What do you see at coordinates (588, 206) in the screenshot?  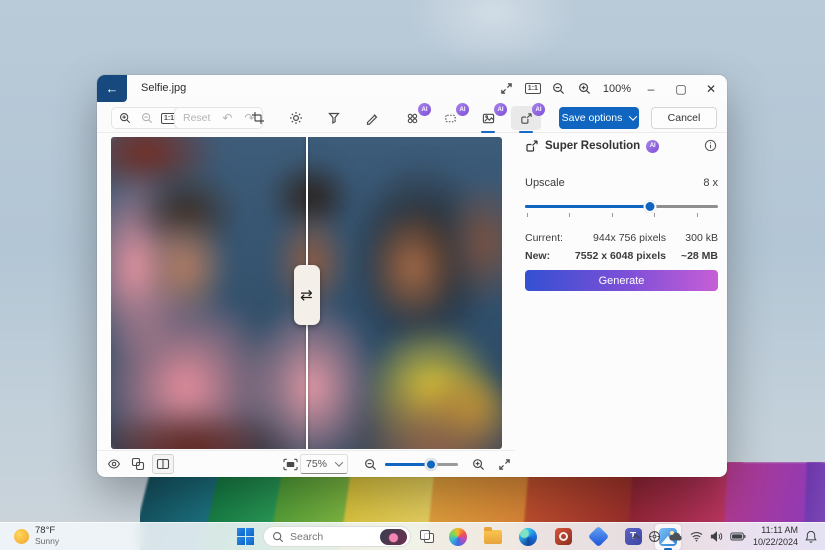 I see `slider-fill` at bounding box center [588, 206].